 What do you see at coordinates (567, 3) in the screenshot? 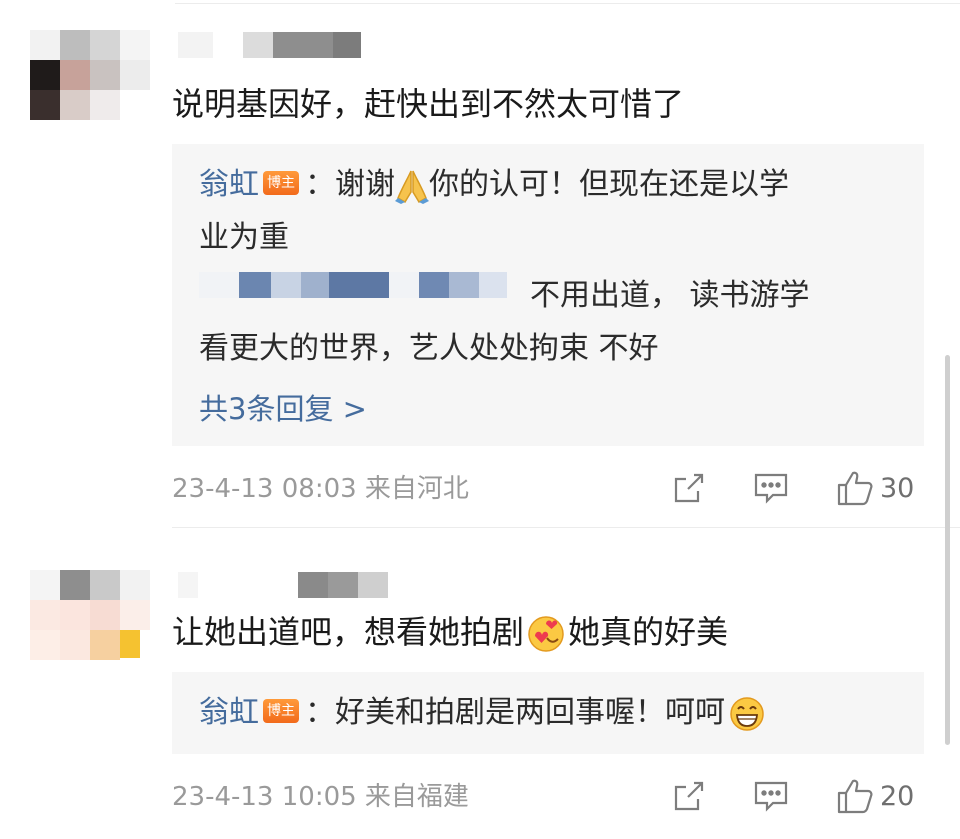
I see `top-divider` at bounding box center [567, 3].